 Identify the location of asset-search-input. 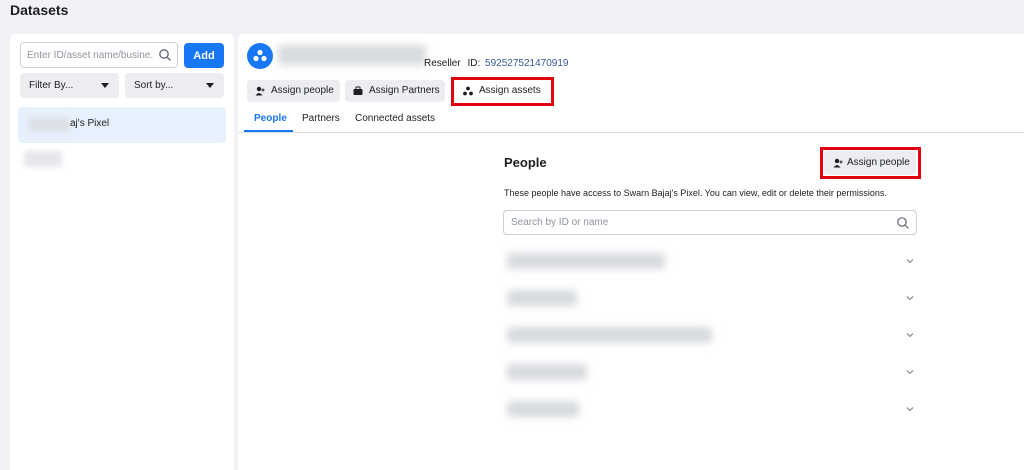
(87, 55).